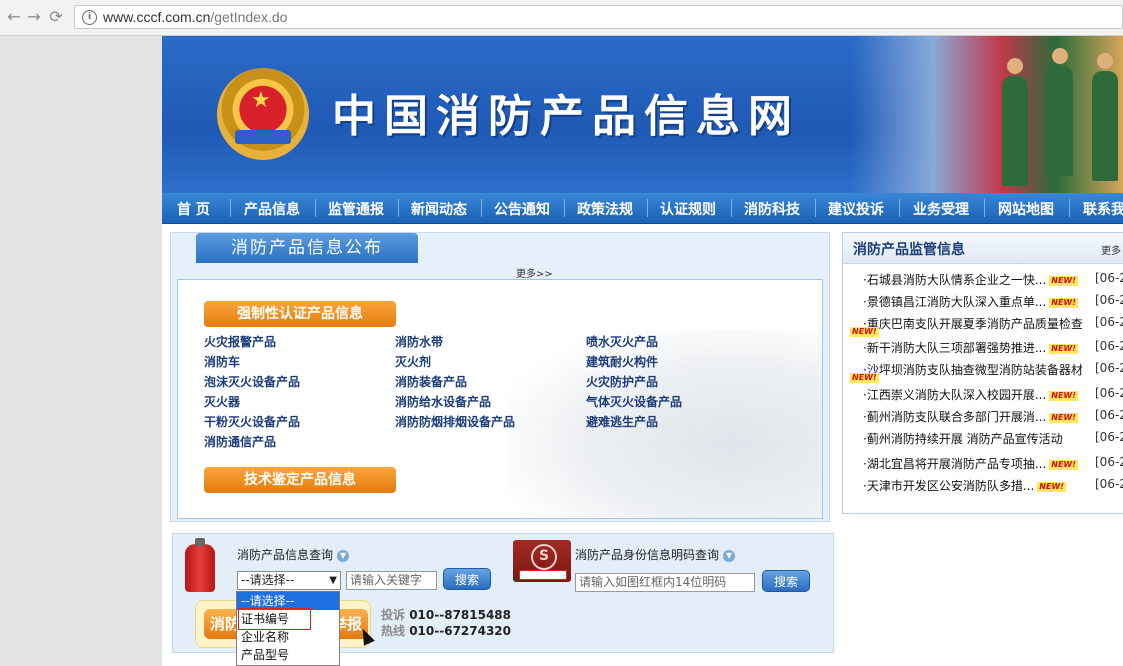 The image size is (1123, 666). I want to click on publish-panel-title: 消防产品信息公布, so click(307, 248).